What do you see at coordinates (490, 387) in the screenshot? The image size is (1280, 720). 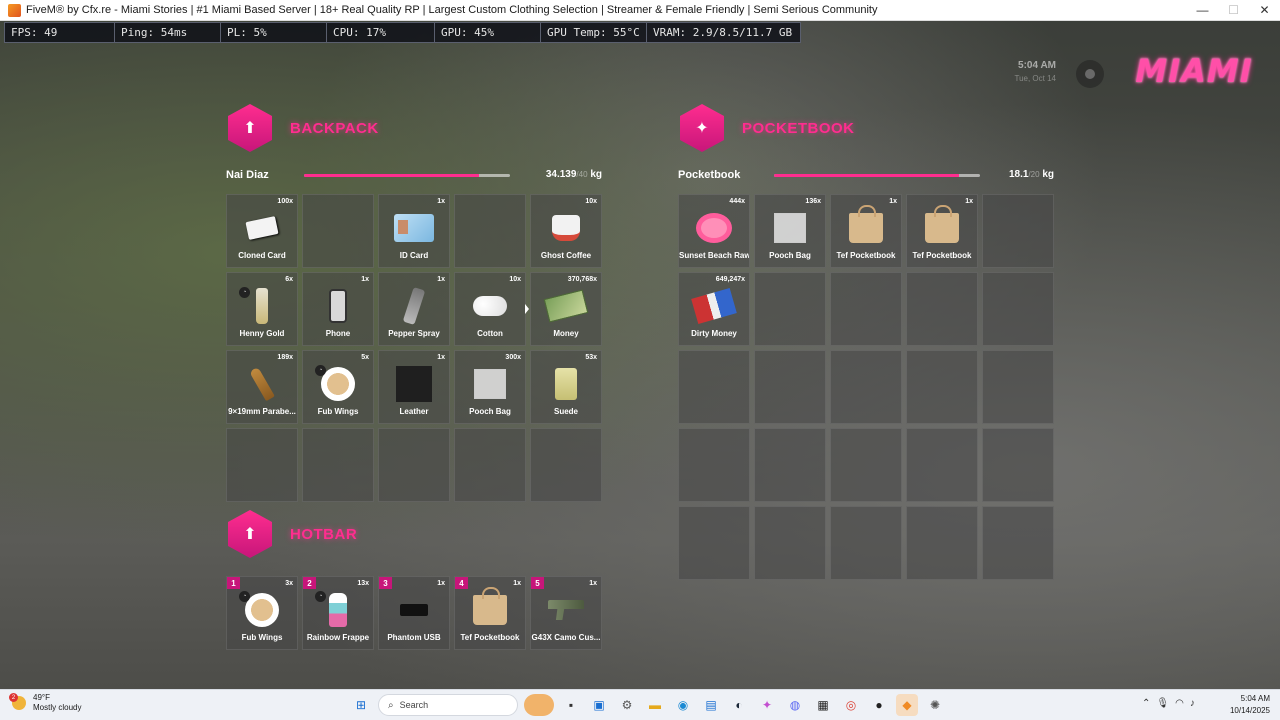 I see `inventory-slot: 300x Pooch Bag` at bounding box center [490, 387].